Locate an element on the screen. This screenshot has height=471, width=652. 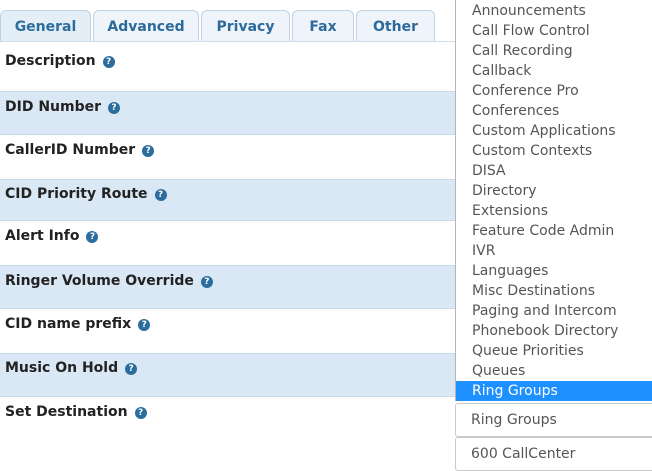
dropdown-option: Custom Contexts is located at coordinates (554, 151).